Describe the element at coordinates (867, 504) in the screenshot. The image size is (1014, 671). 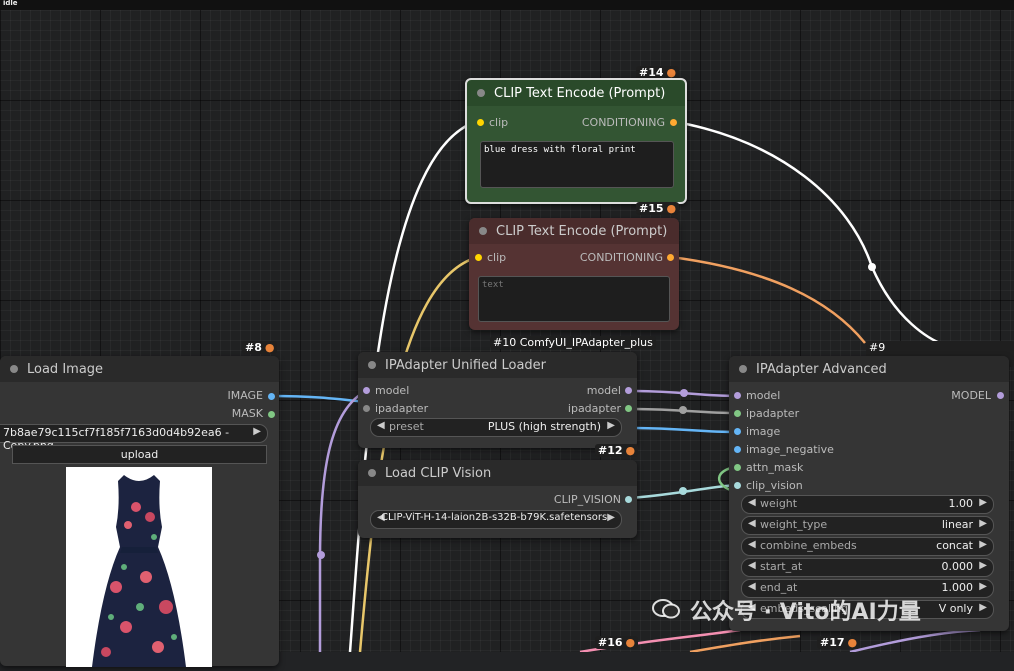
I see `weight-widget: ◀ weight 1.00 ▶` at that location.